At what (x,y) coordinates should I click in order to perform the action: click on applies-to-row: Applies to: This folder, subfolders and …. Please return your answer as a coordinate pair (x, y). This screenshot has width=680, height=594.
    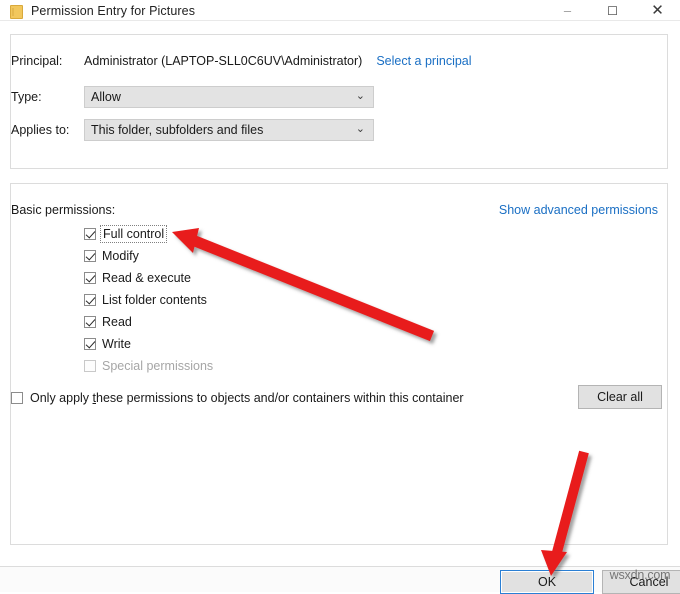
    Looking at the image, I should click on (192, 130).